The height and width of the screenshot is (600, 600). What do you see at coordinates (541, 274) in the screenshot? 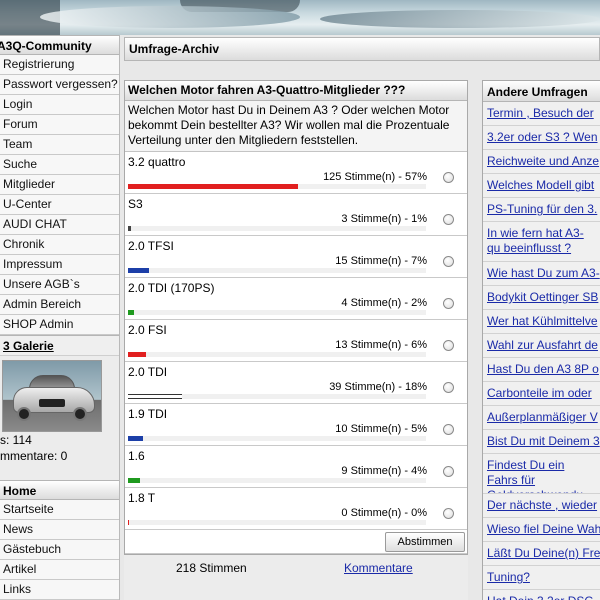
I see `other-poll-link: Wie hast Du zum A3-` at bounding box center [541, 274].